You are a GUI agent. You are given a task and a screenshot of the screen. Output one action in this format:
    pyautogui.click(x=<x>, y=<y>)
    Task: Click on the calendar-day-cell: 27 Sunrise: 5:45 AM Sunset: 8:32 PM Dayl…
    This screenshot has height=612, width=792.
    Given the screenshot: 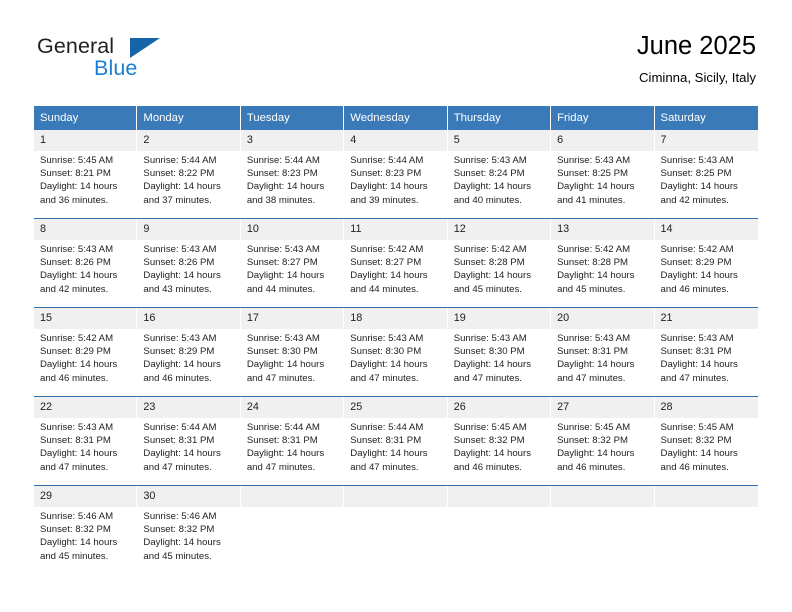 What is the action you would take?
    pyautogui.click(x=603, y=441)
    